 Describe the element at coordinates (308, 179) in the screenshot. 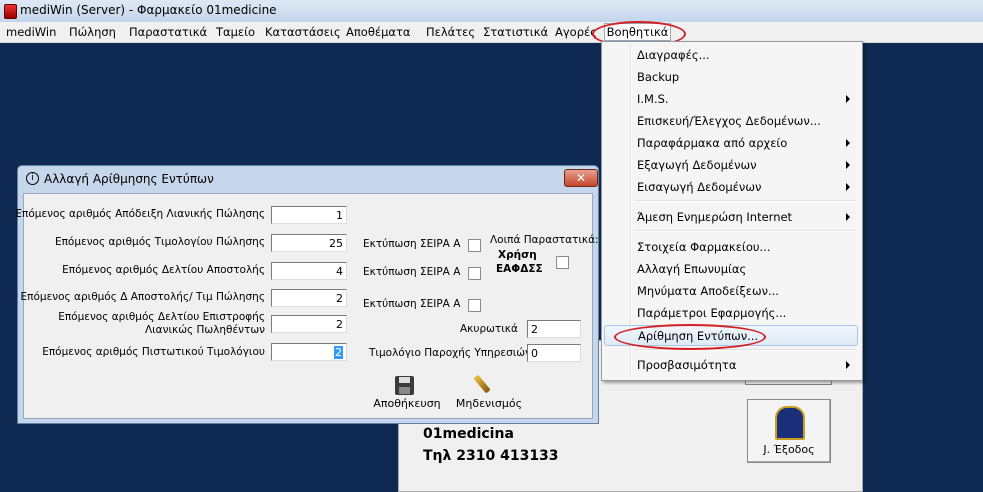

I see `dialog-title-bar: i Αλλαγή Αρίθμησης Εντύπων ✕` at that location.